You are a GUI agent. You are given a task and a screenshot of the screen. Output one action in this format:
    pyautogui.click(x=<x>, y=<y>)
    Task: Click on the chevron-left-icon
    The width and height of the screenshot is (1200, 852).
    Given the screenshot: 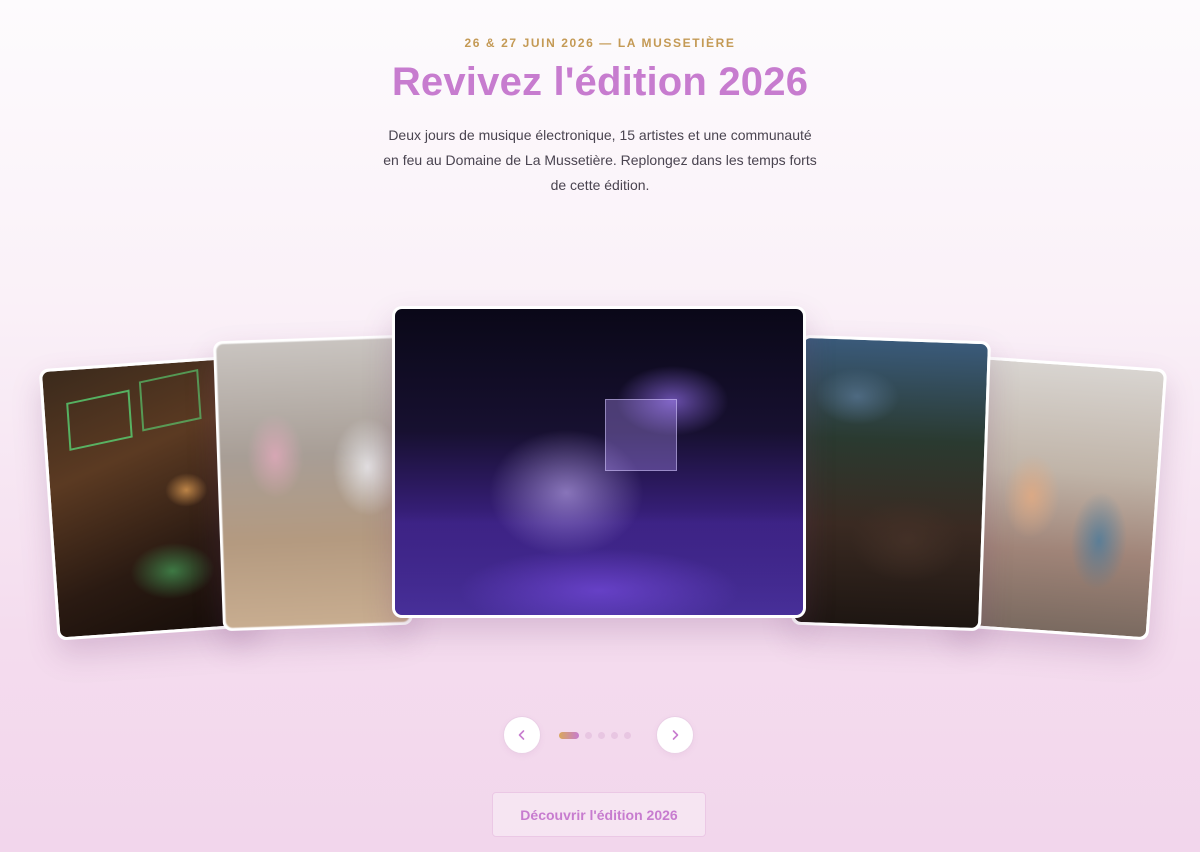 What is the action you would take?
    pyautogui.click(x=521, y=735)
    